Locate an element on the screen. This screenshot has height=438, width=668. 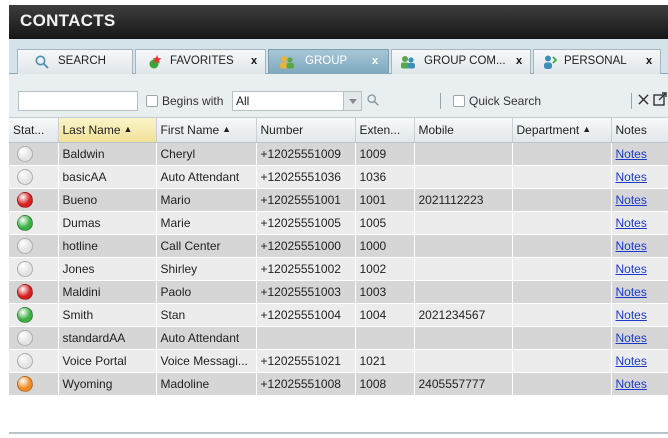
column-header-last-name: Last Name ▲ is located at coordinates (107, 130).